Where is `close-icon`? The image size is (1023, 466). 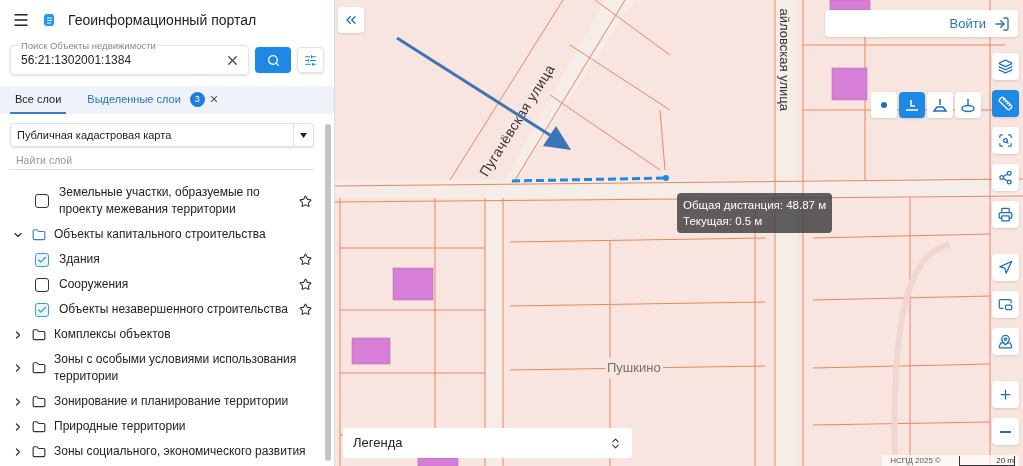 close-icon is located at coordinates (213, 98).